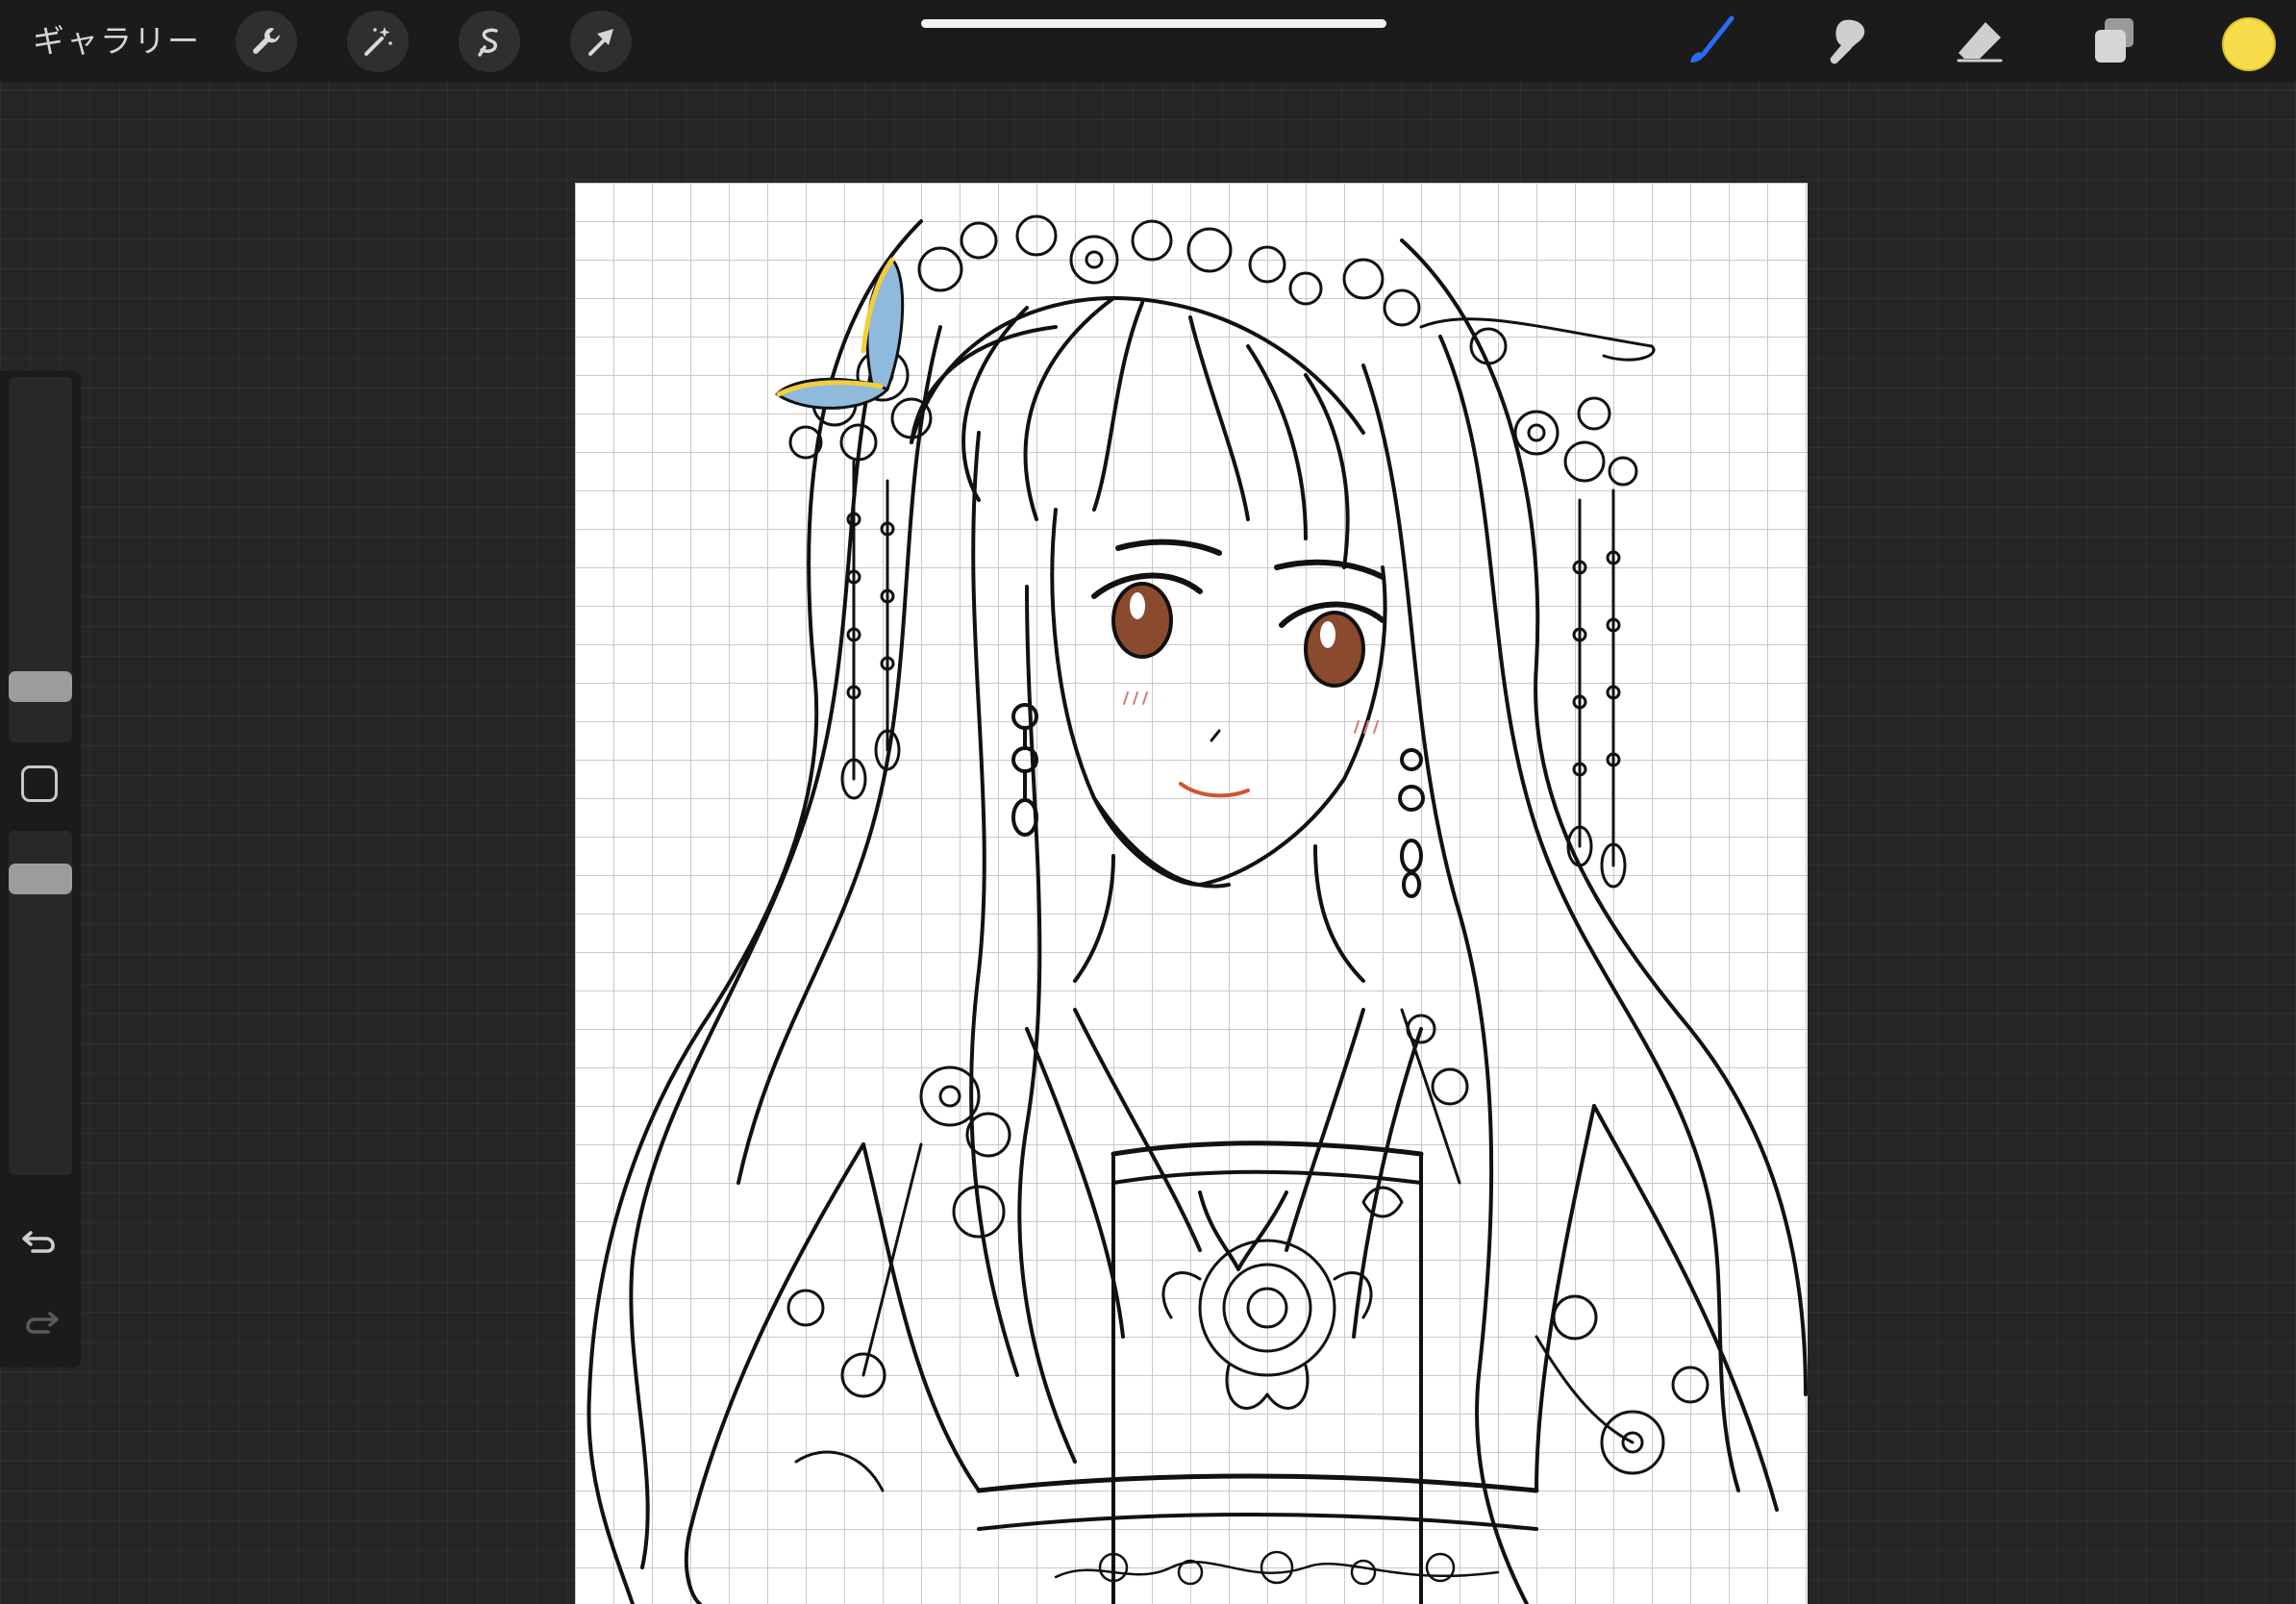 The width and height of the screenshot is (2296, 1604). Describe the element at coordinates (40, 1240) in the screenshot. I see `undo-icon` at that location.